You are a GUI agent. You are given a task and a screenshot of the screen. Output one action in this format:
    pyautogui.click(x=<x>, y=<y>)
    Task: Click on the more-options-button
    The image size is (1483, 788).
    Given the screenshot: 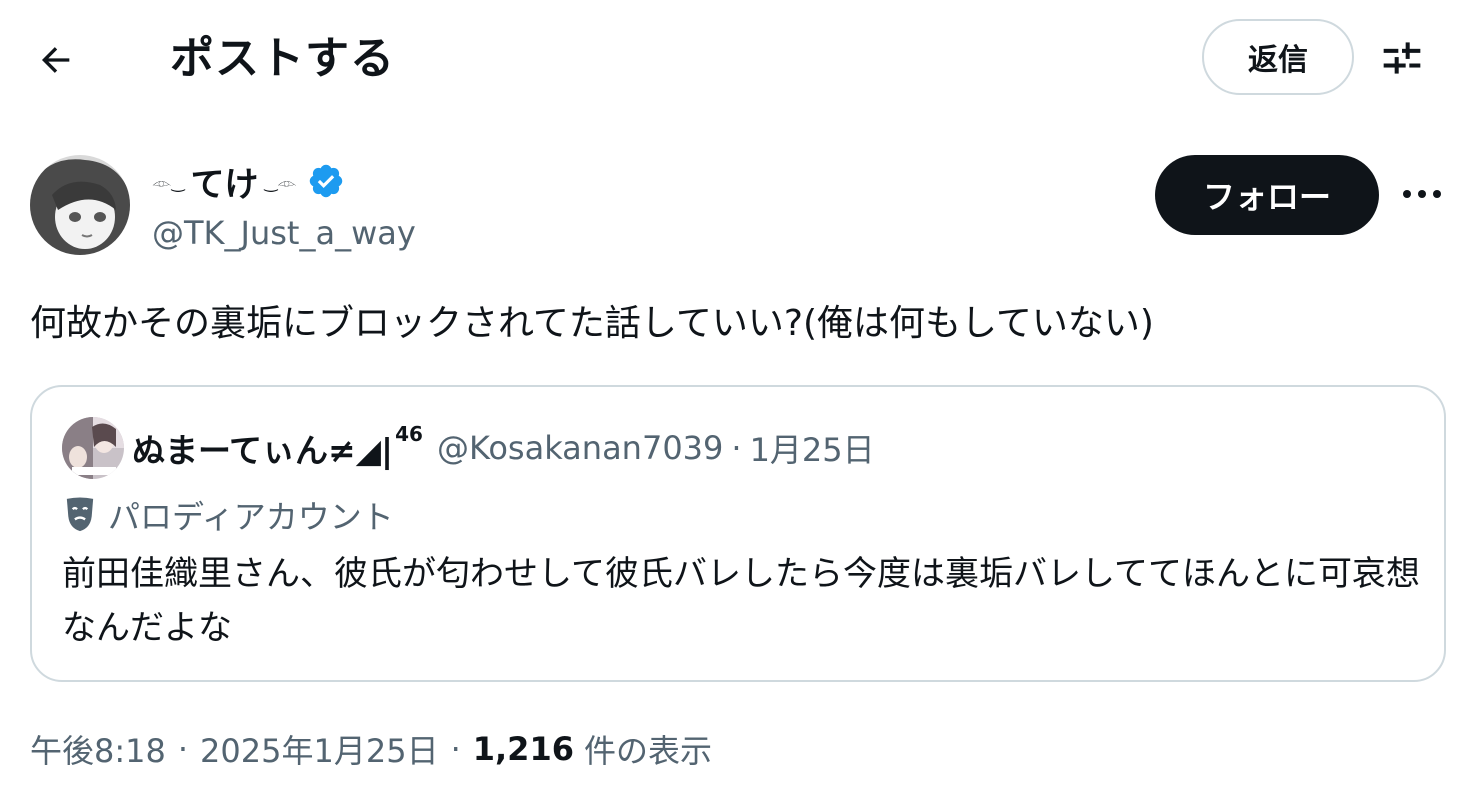 What is the action you would take?
    pyautogui.click(x=1422, y=194)
    